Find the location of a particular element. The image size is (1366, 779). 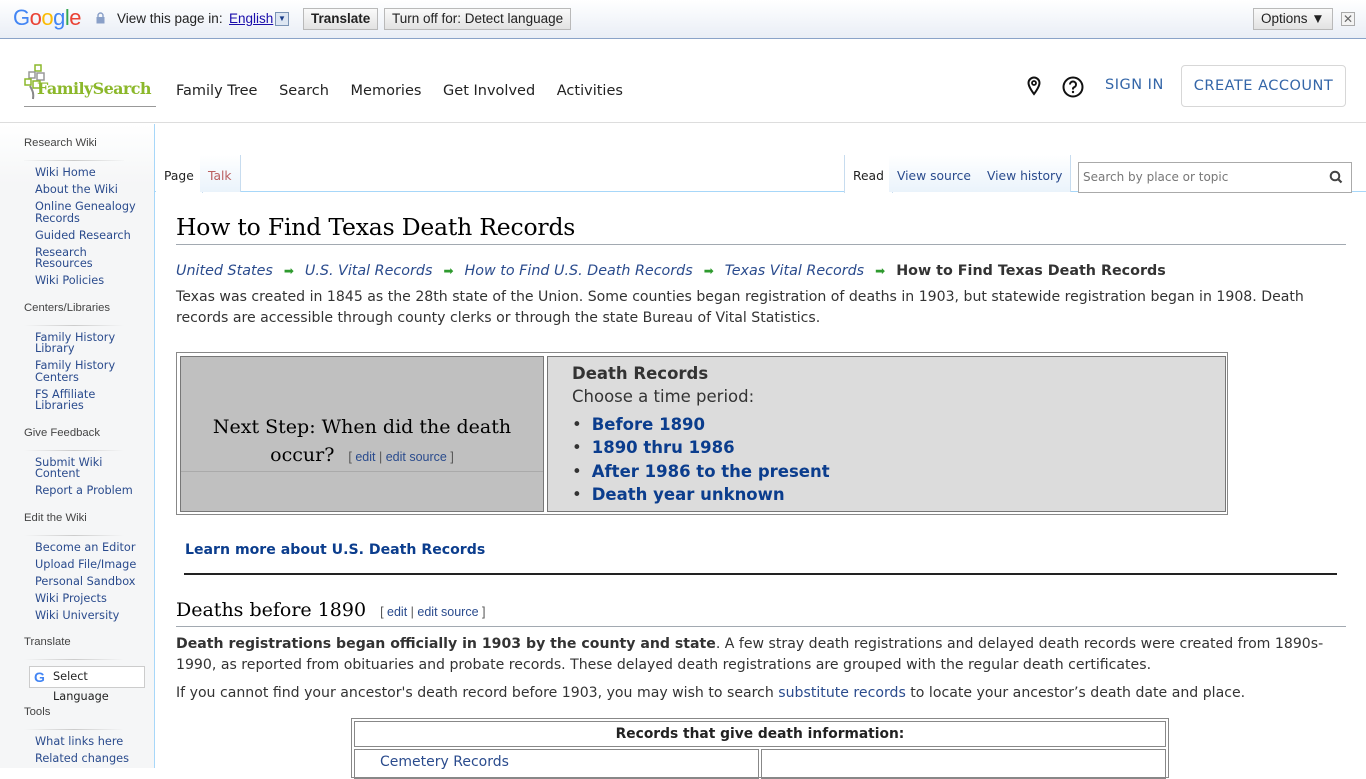

tab-page: Page is located at coordinates (179, 174).